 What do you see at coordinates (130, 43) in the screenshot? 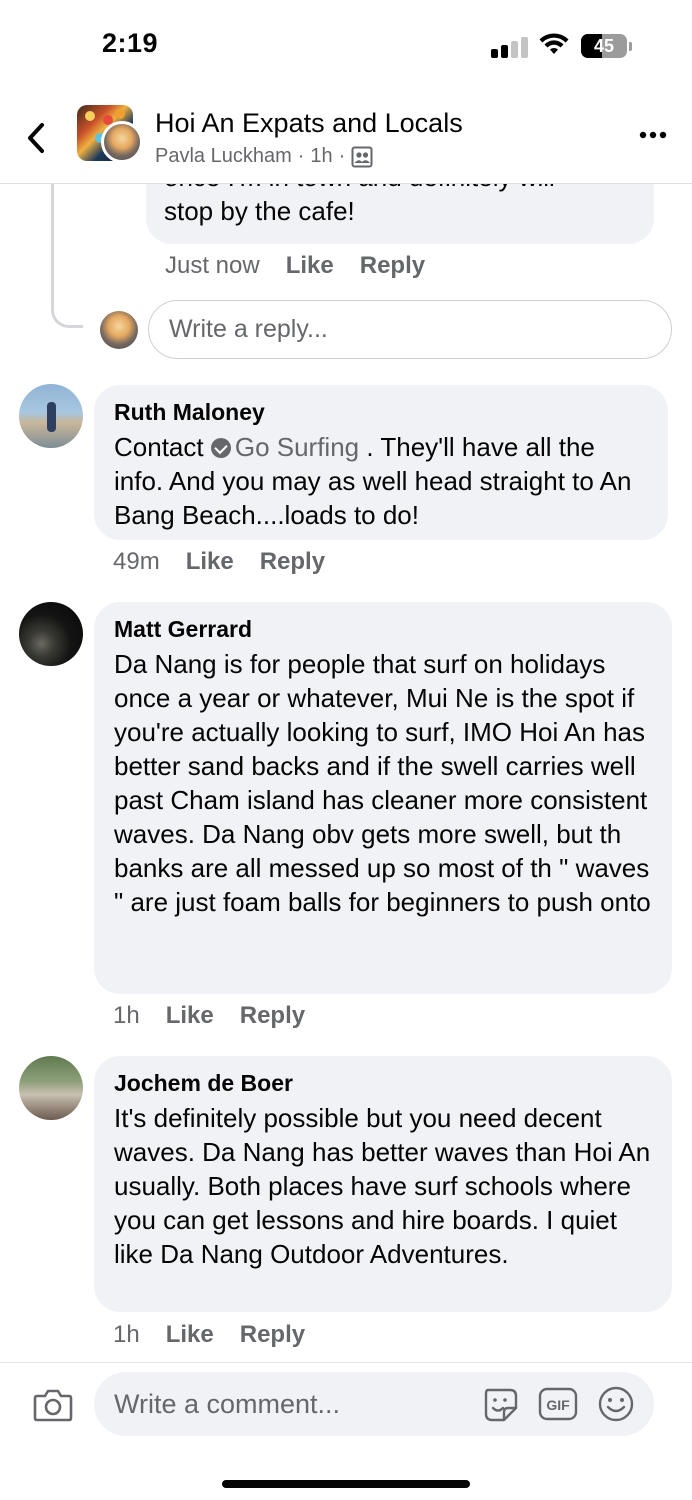
I see `status-time: 2:19` at bounding box center [130, 43].